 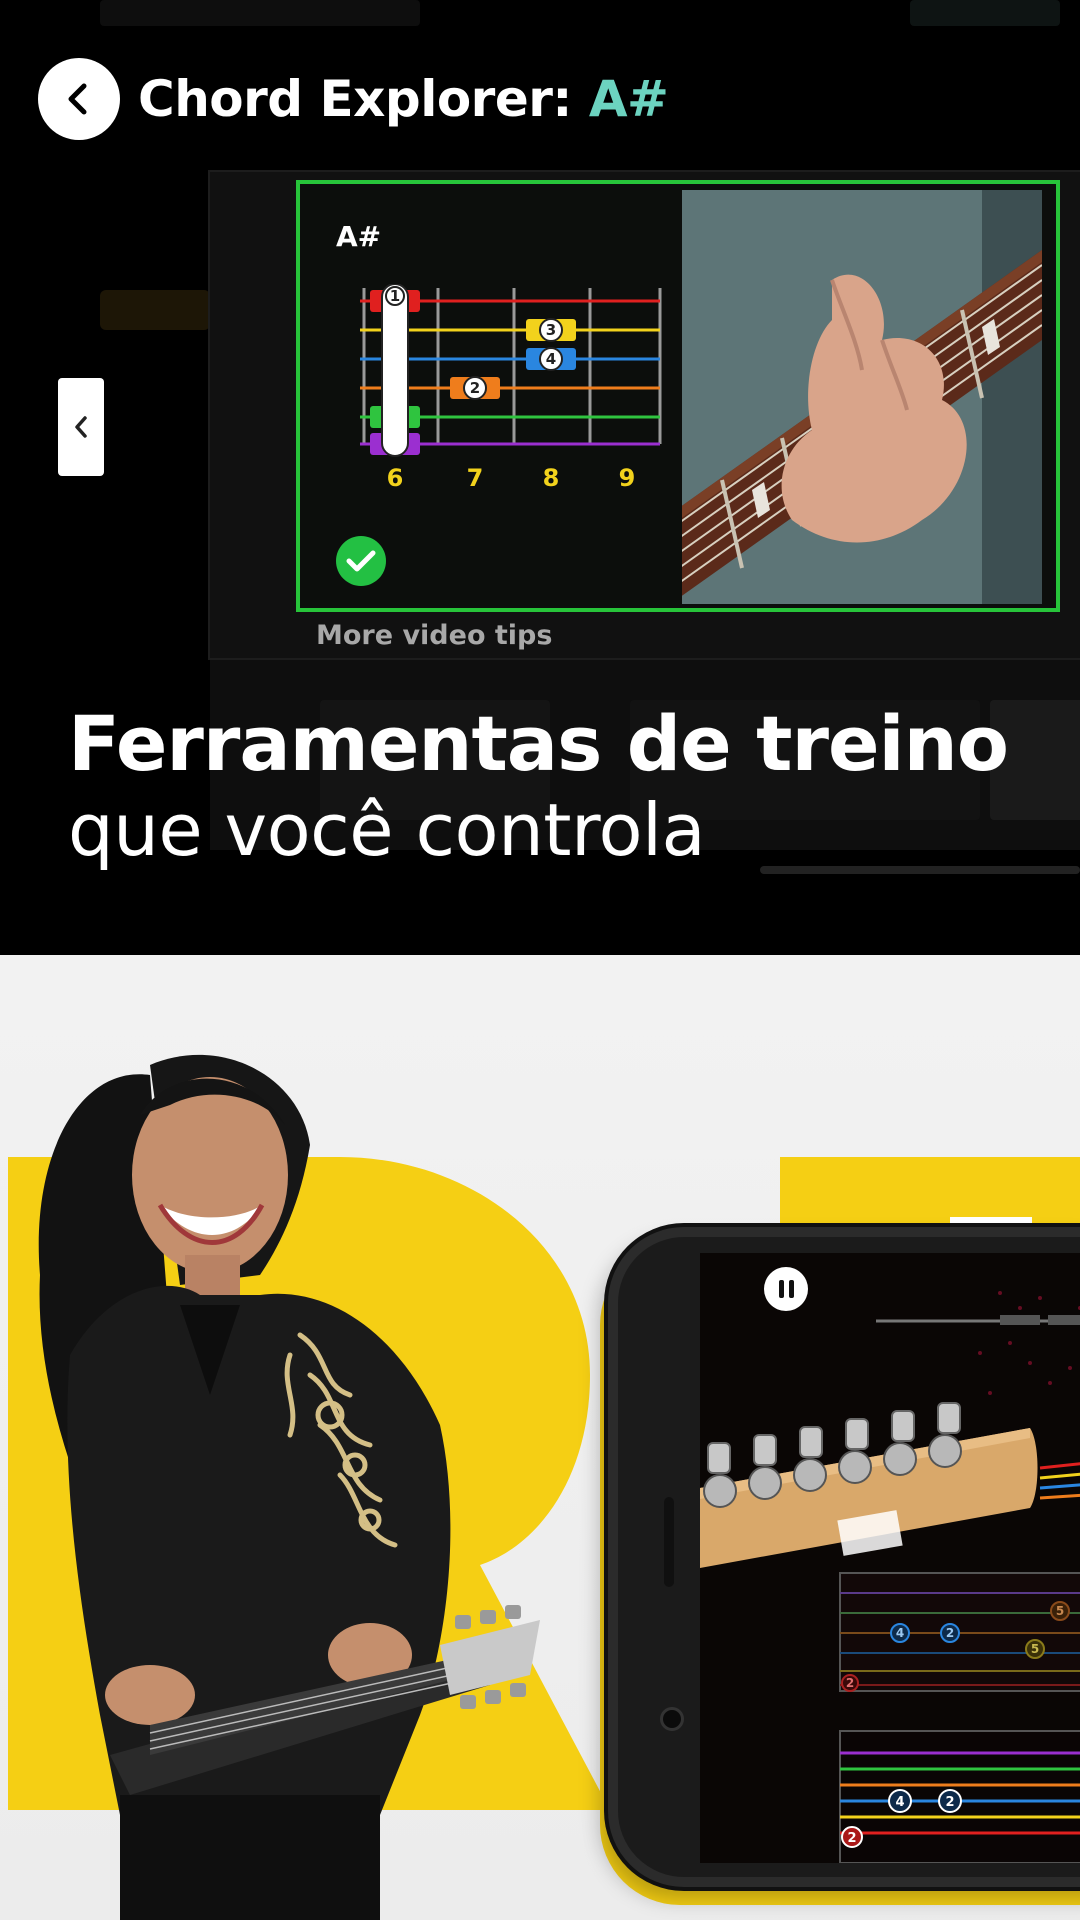 I want to click on fret-number: 6, so click(x=395, y=478).